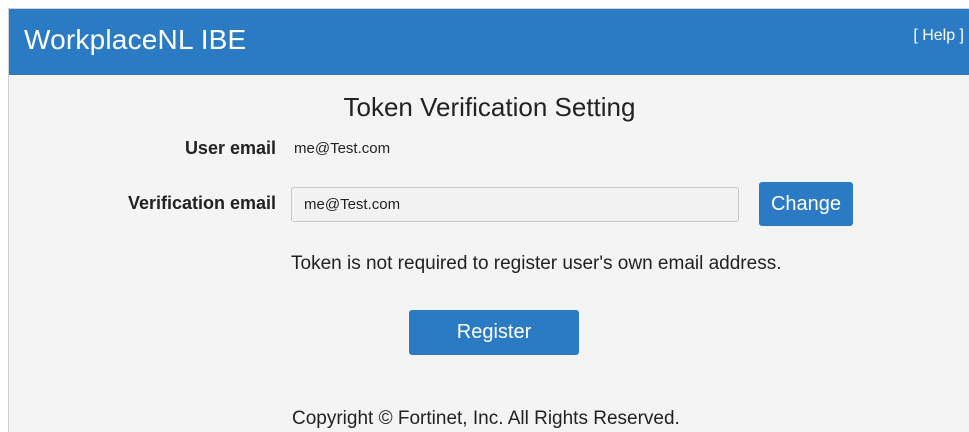 This screenshot has width=969, height=432. What do you see at coordinates (938, 36) in the screenshot?
I see `help-link: [ Help ]` at bounding box center [938, 36].